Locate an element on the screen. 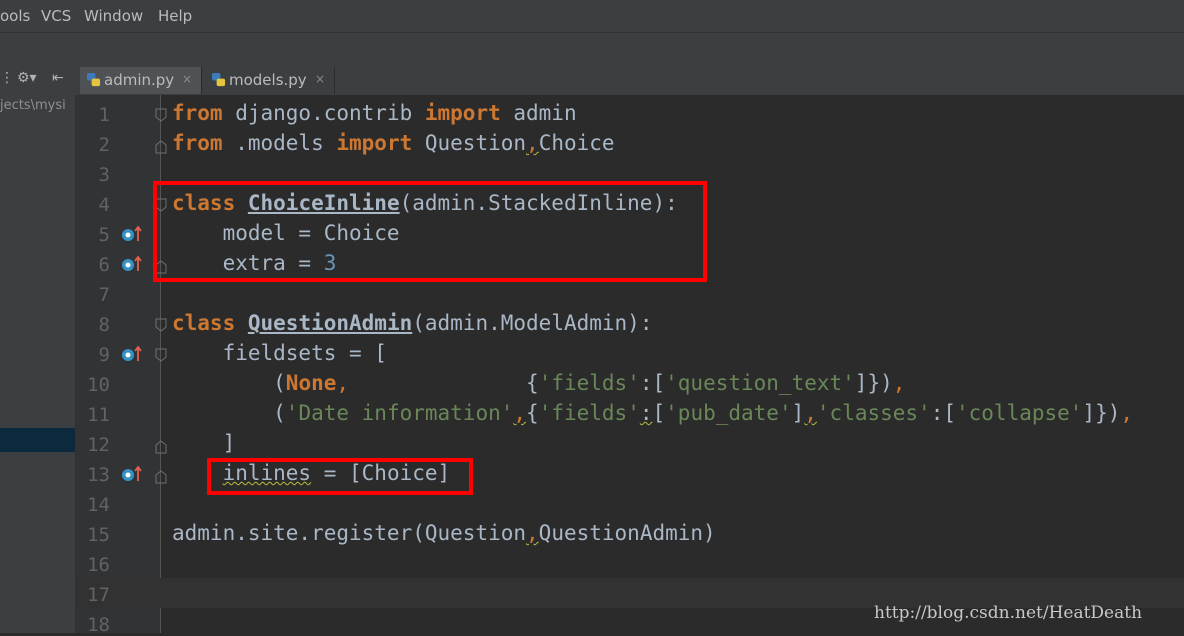 This screenshot has height=636, width=1184. tab-label: admin.py is located at coordinates (139, 80).